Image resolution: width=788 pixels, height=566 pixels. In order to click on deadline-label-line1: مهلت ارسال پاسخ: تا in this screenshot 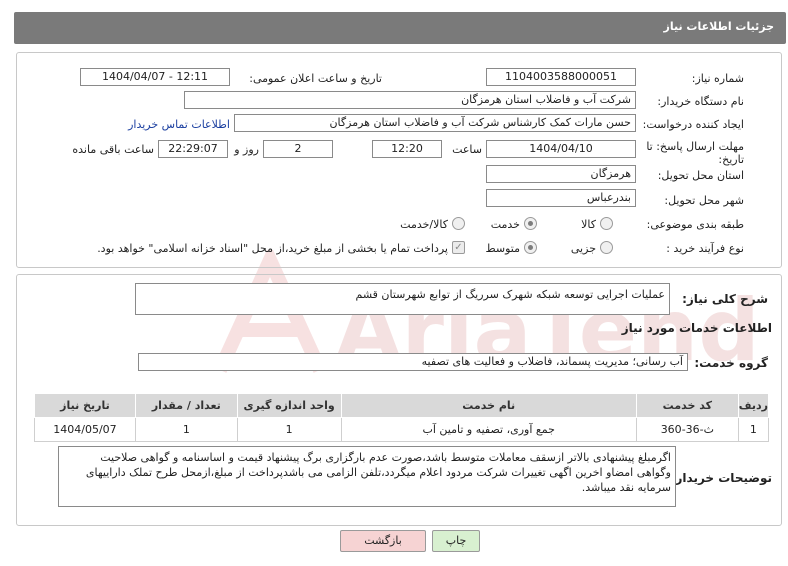, I will do `click(695, 146)`.